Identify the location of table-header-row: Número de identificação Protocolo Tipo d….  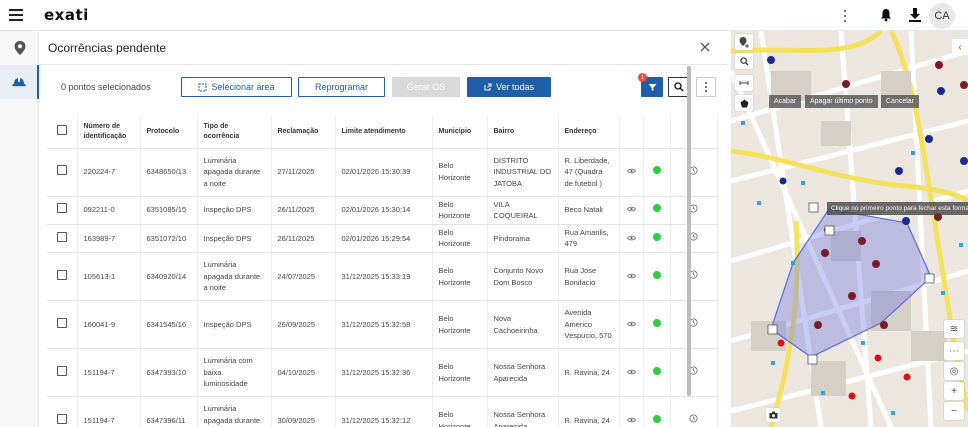
(382, 132).